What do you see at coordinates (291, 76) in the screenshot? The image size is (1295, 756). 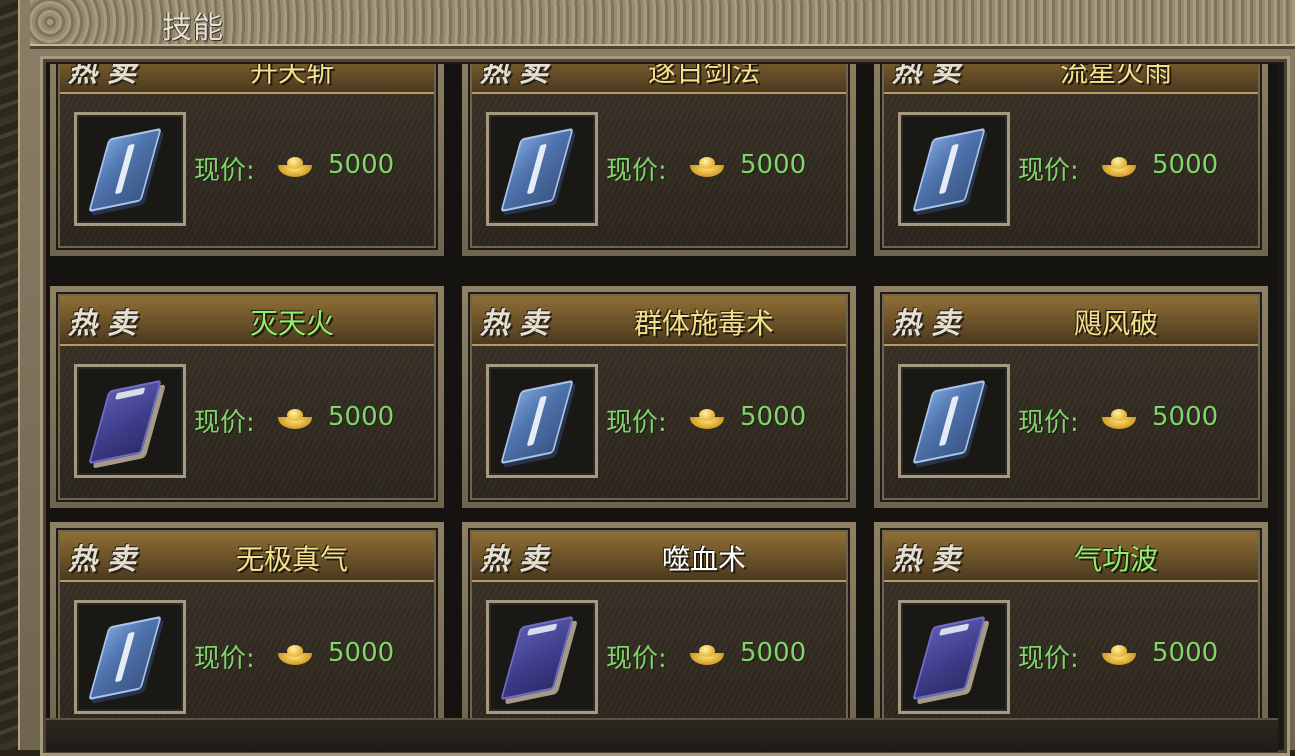 I see `skill-name: 开天斩` at bounding box center [291, 76].